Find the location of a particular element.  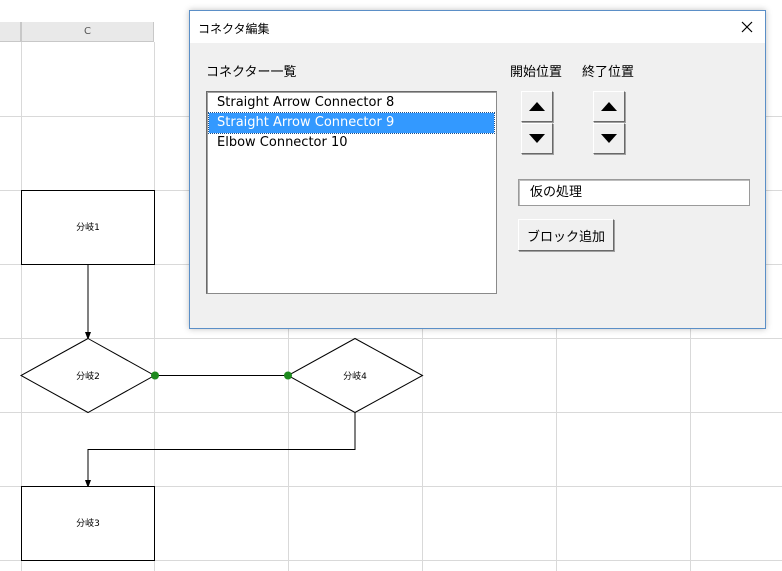

start-position-label: 開始位置 is located at coordinates (536, 72).